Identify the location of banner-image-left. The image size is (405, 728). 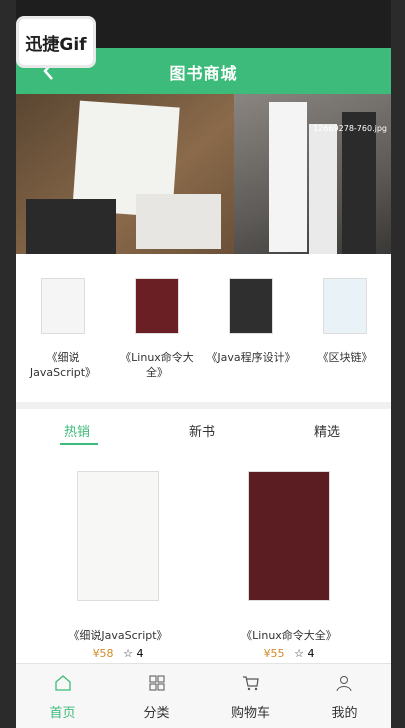
(125, 174).